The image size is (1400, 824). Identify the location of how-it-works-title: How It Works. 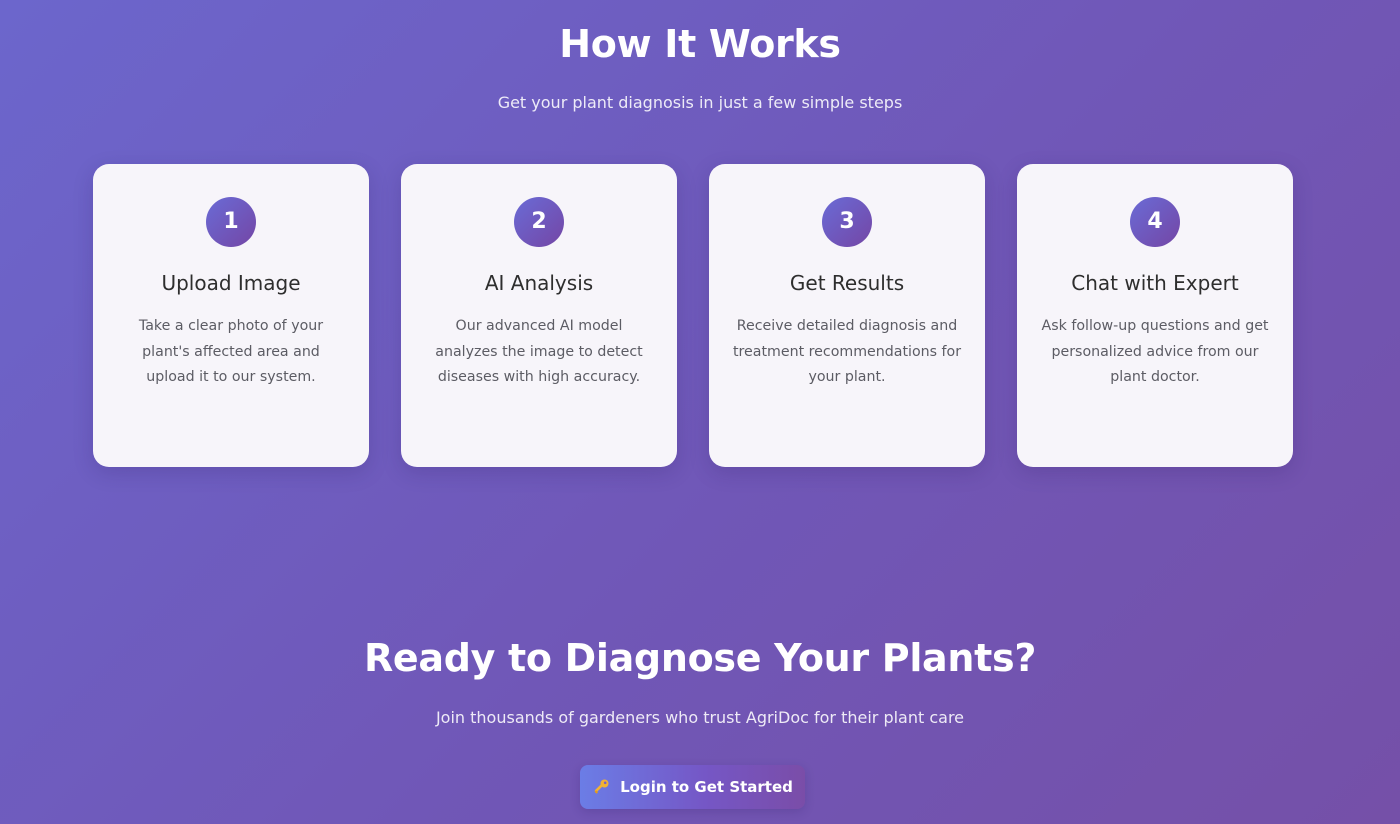
(700, 44).